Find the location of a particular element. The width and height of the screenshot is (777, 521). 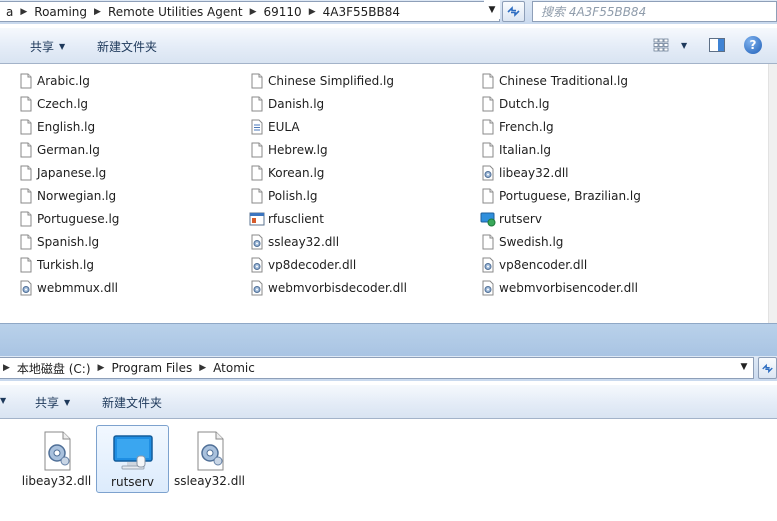

file-item: libeay32.dll is located at coordinates (609, 172).